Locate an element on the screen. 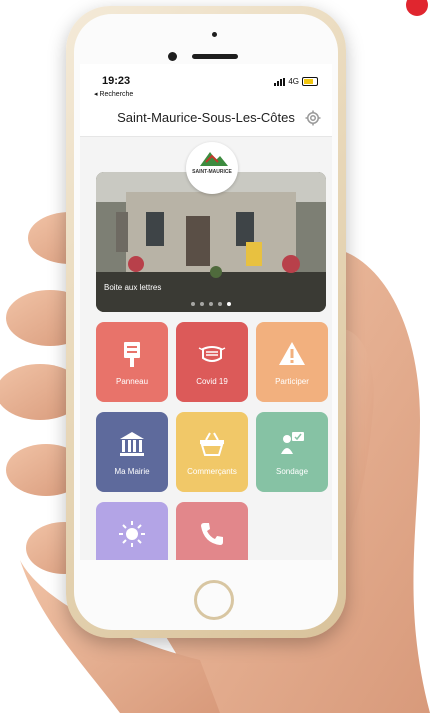  tile-label: Ma Mairie is located at coordinates (132, 471).